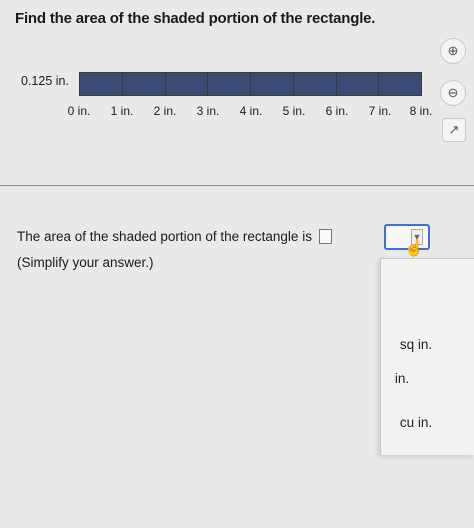 Image resolution: width=474 pixels, height=528 pixels. I want to click on unit-dropdown-menu: sq in. in. cu in., so click(427, 356).